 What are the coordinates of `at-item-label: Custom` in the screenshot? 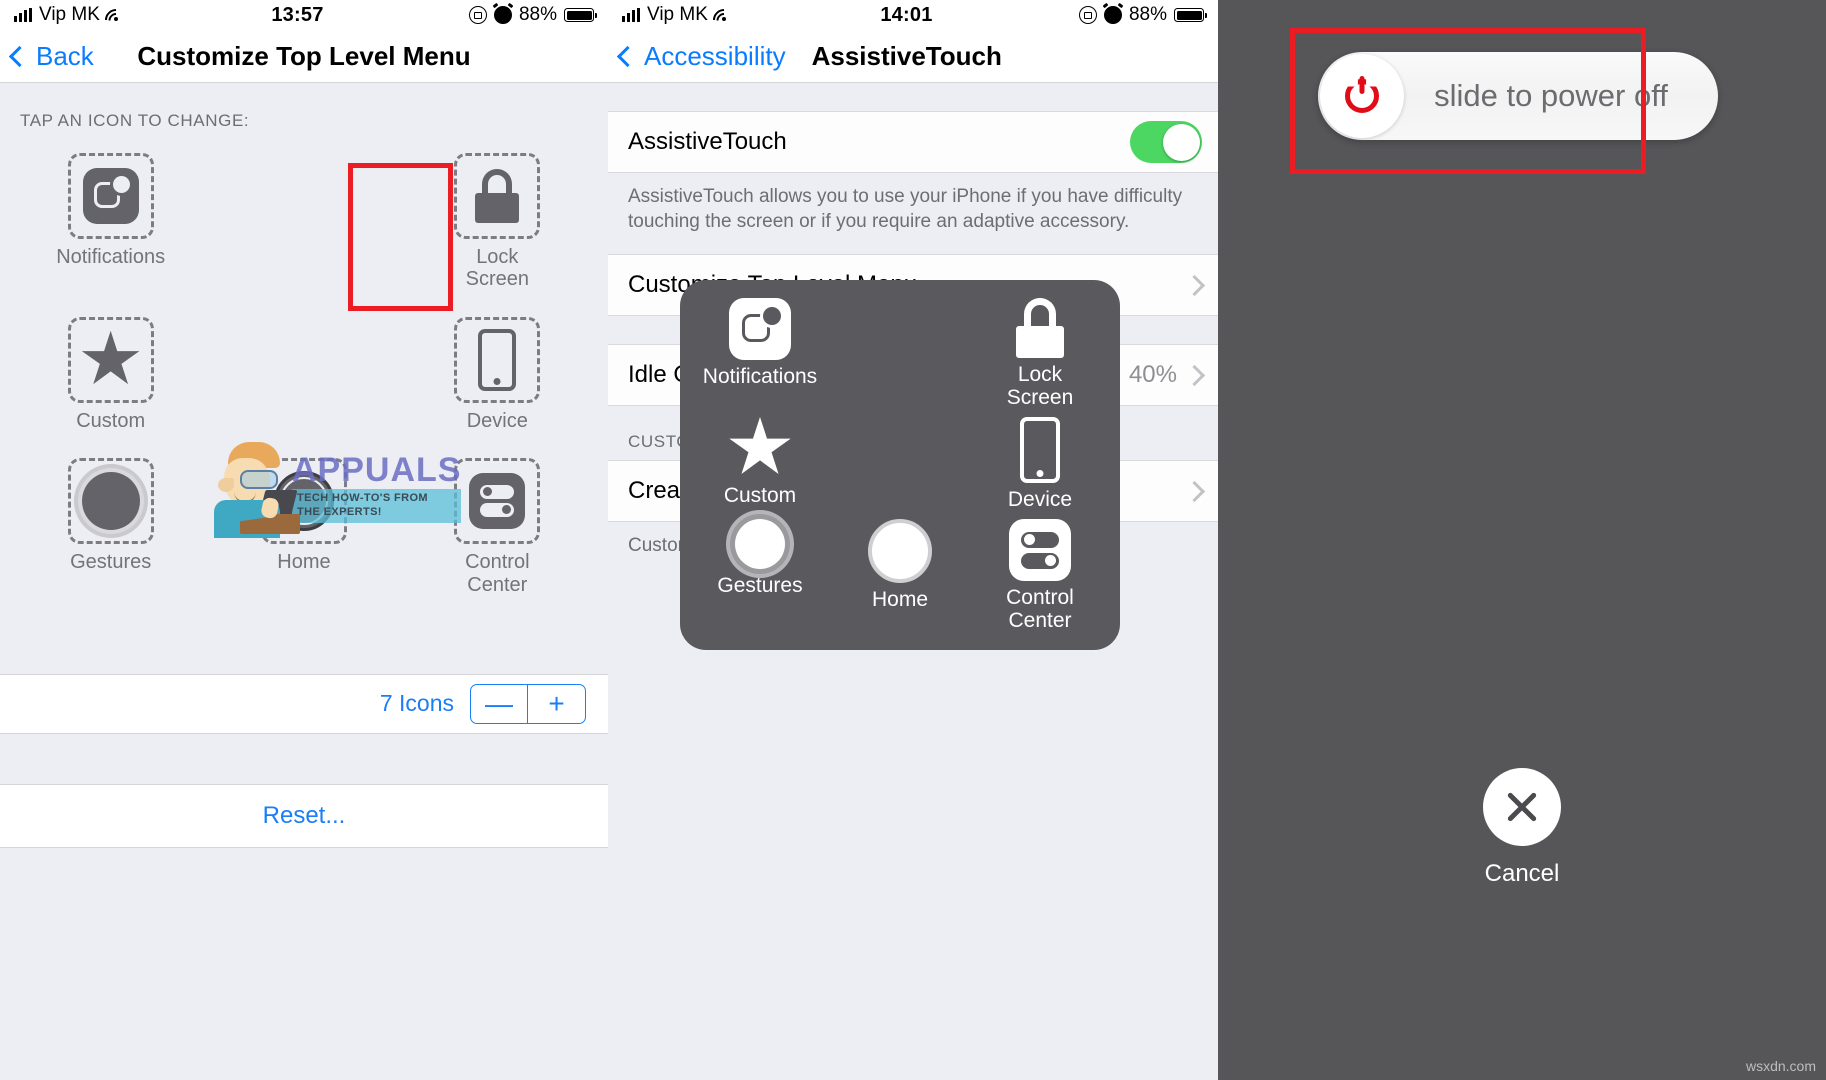 It's located at (760, 495).